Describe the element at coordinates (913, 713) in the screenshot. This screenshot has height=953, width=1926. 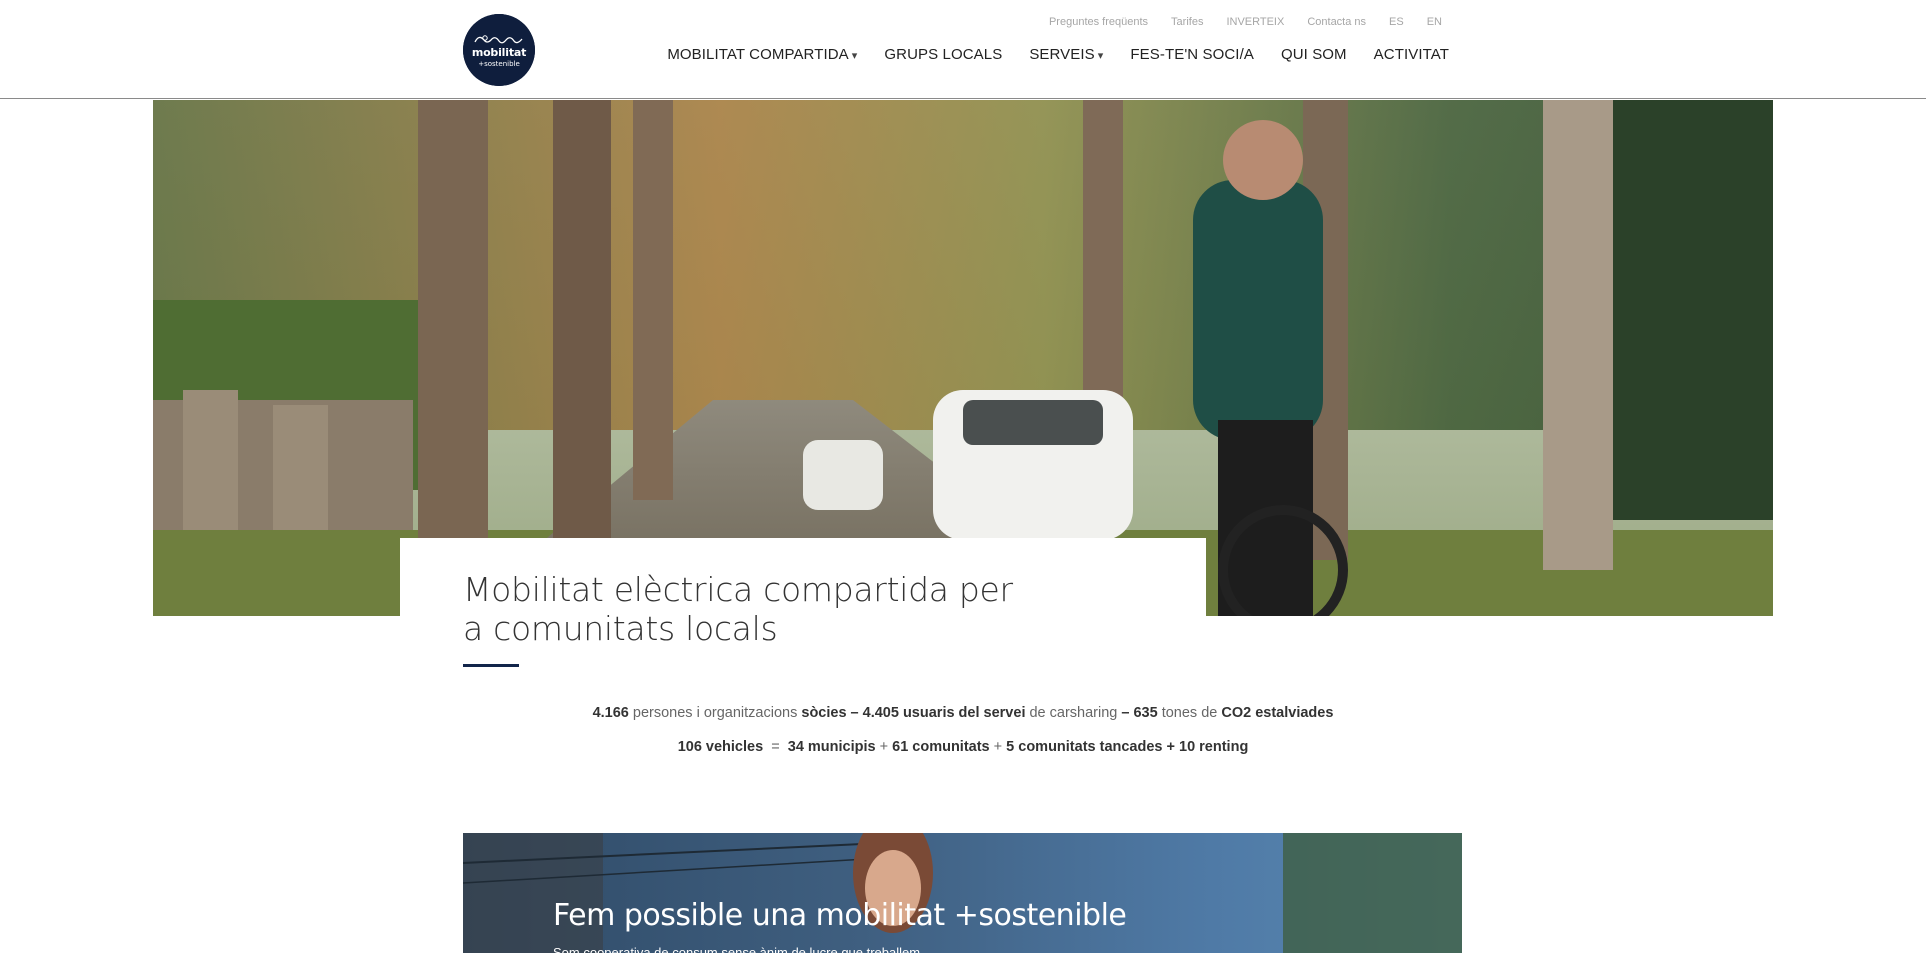
I see `stat-socis-users: sòcies – 4.405 usuaris del servei` at that location.